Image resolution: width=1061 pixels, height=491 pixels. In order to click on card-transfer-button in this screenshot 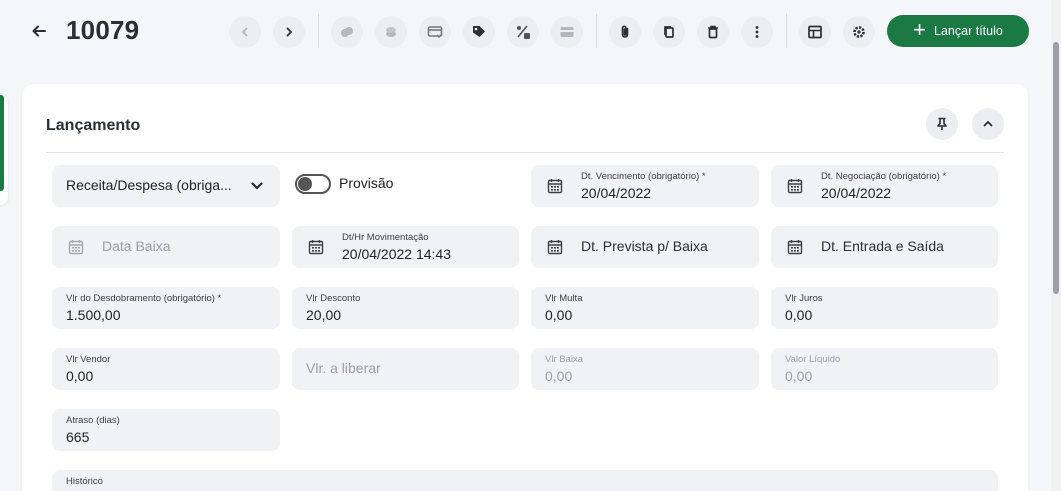, I will do `click(435, 32)`.